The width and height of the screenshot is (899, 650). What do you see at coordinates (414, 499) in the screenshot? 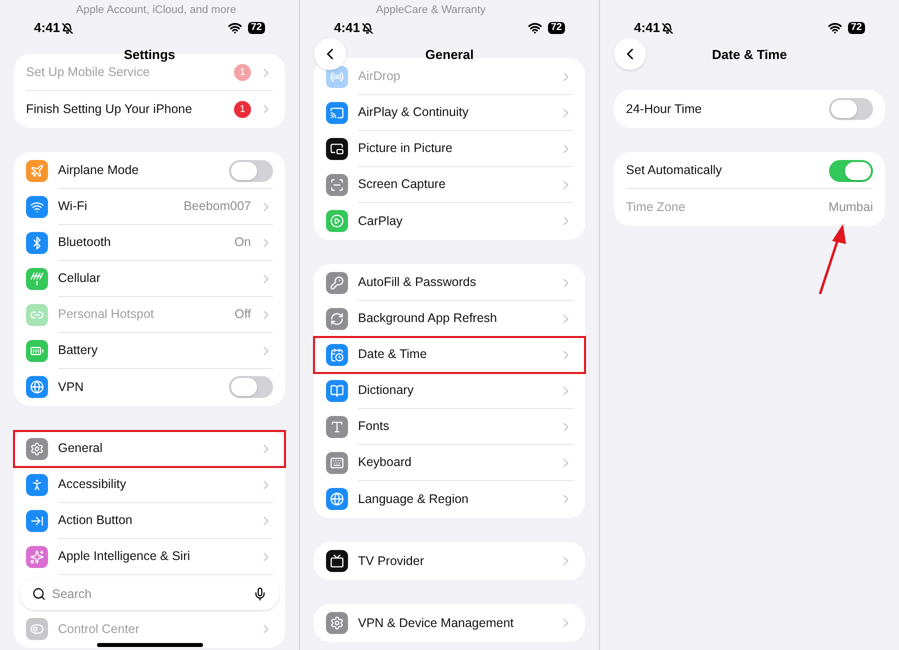
I see `row-label: Language & Region` at bounding box center [414, 499].